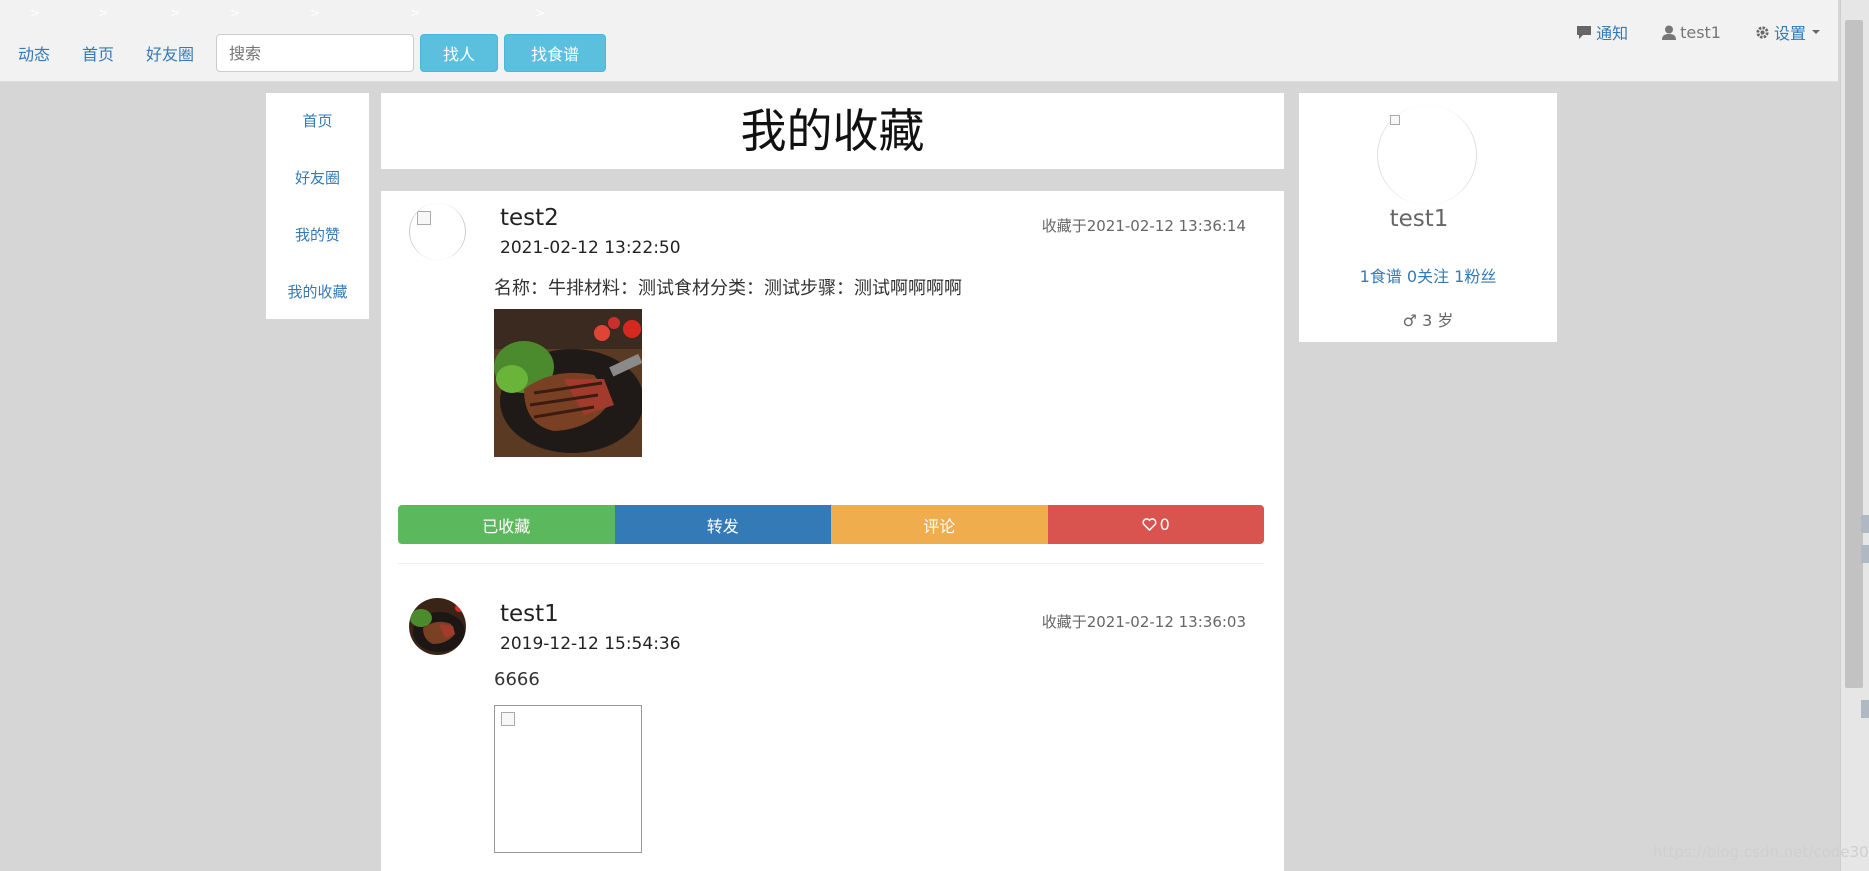 The image size is (1869, 871). I want to click on comment-button: 评论, so click(939, 524).